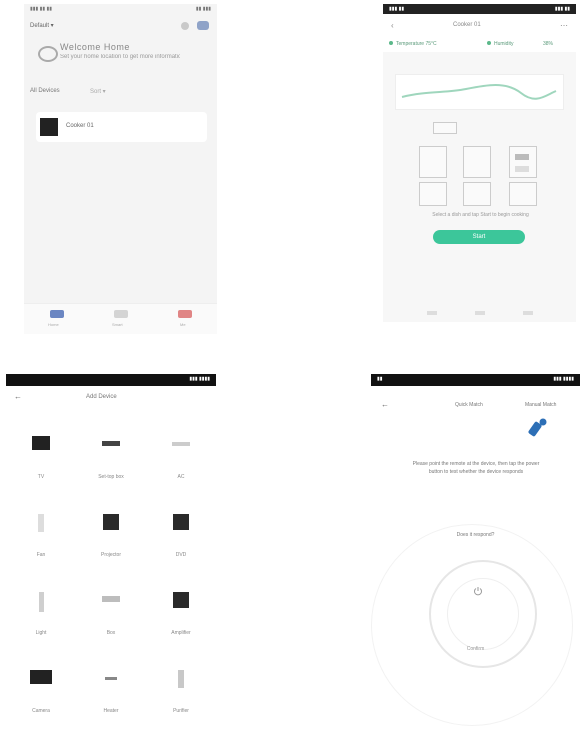 This screenshot has height=742, width=580. I want to click on remote-icon, so click(537, 427).